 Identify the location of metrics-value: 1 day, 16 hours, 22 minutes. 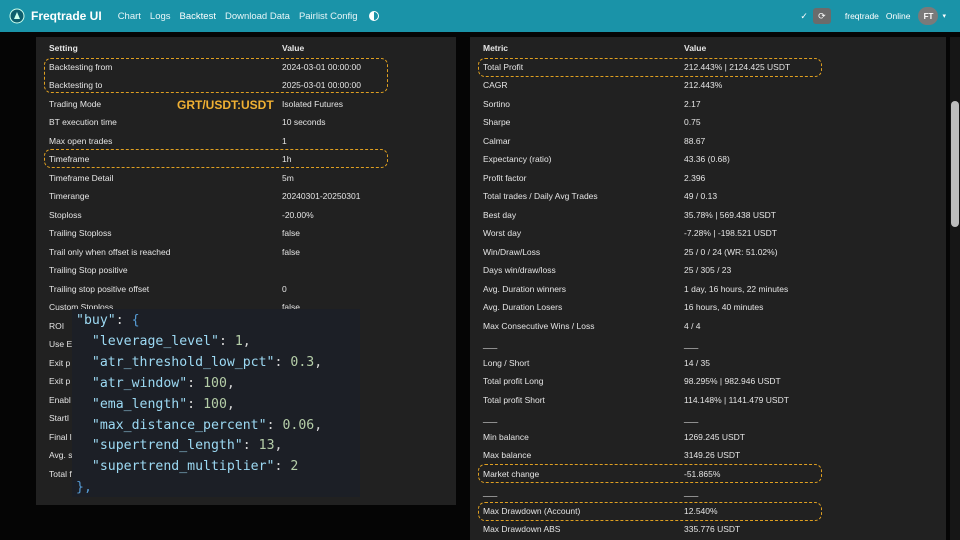
(736, 288).